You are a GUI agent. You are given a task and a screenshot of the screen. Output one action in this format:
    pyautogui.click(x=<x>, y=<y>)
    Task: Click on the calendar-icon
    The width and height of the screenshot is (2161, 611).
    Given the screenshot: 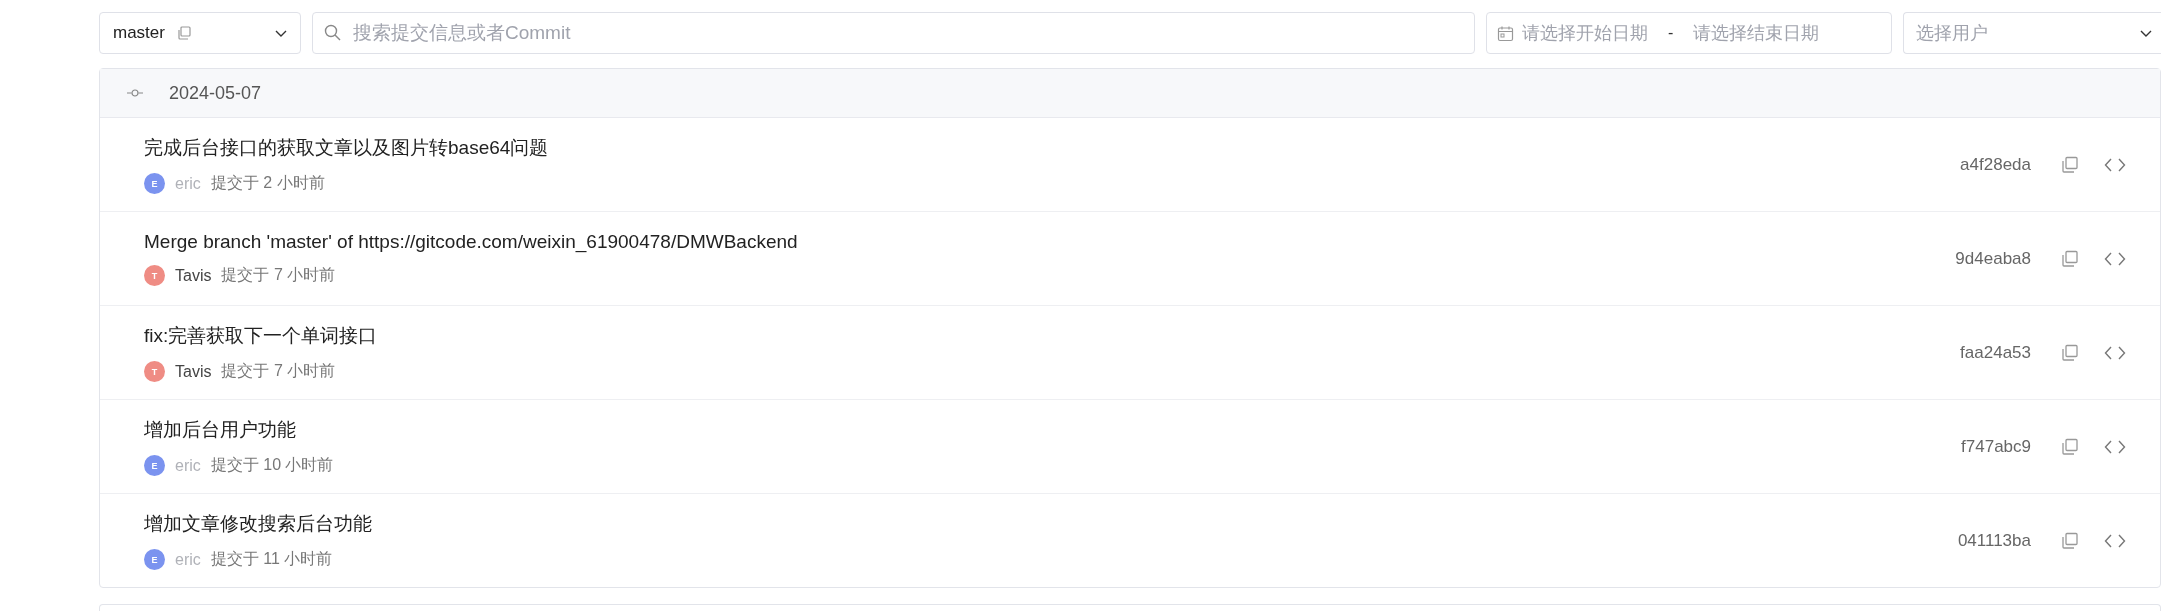 What is the action you would take?
    pyautogui.click(x=1505, y=33)
    